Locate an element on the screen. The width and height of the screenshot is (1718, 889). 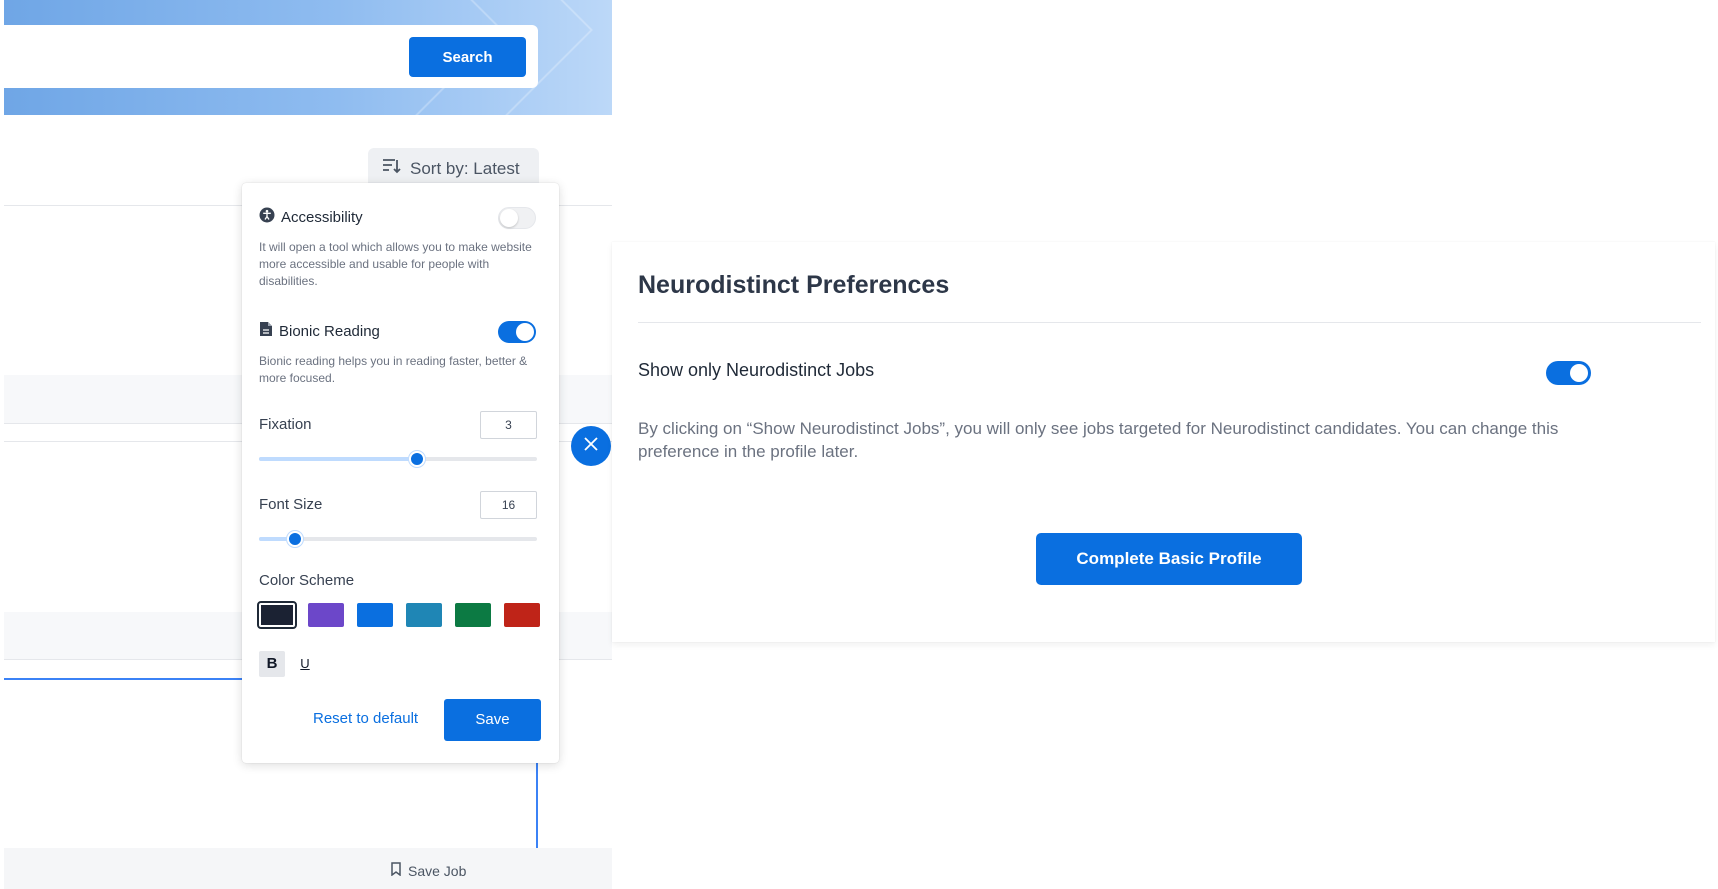
save-job-label: Save Job is located at coordinates (437, 870).